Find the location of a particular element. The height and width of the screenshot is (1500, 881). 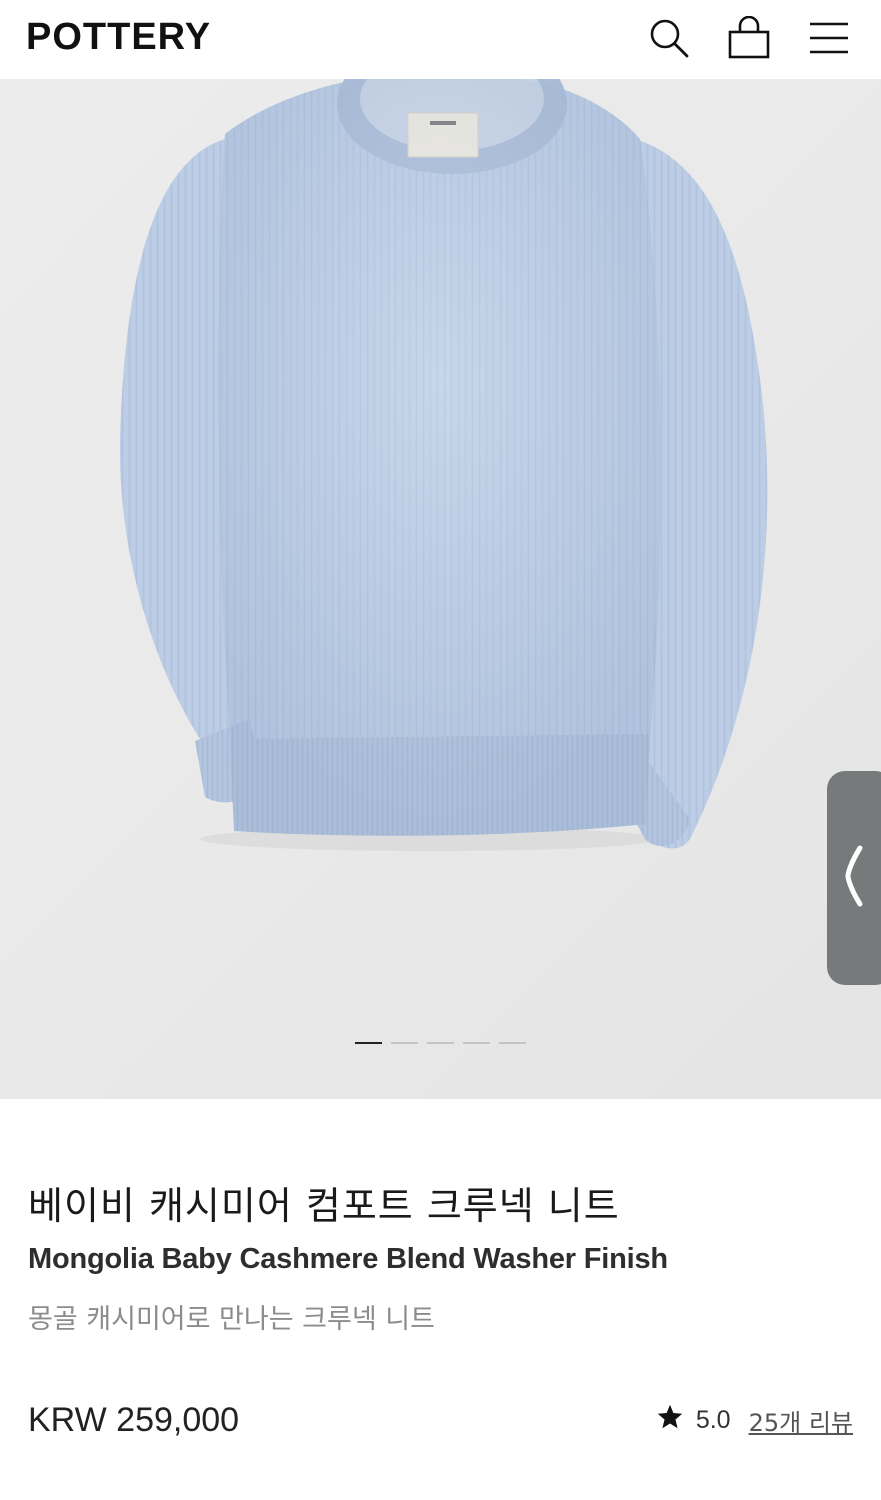

shopping-bag-icon is located at coordinates (749, 37).